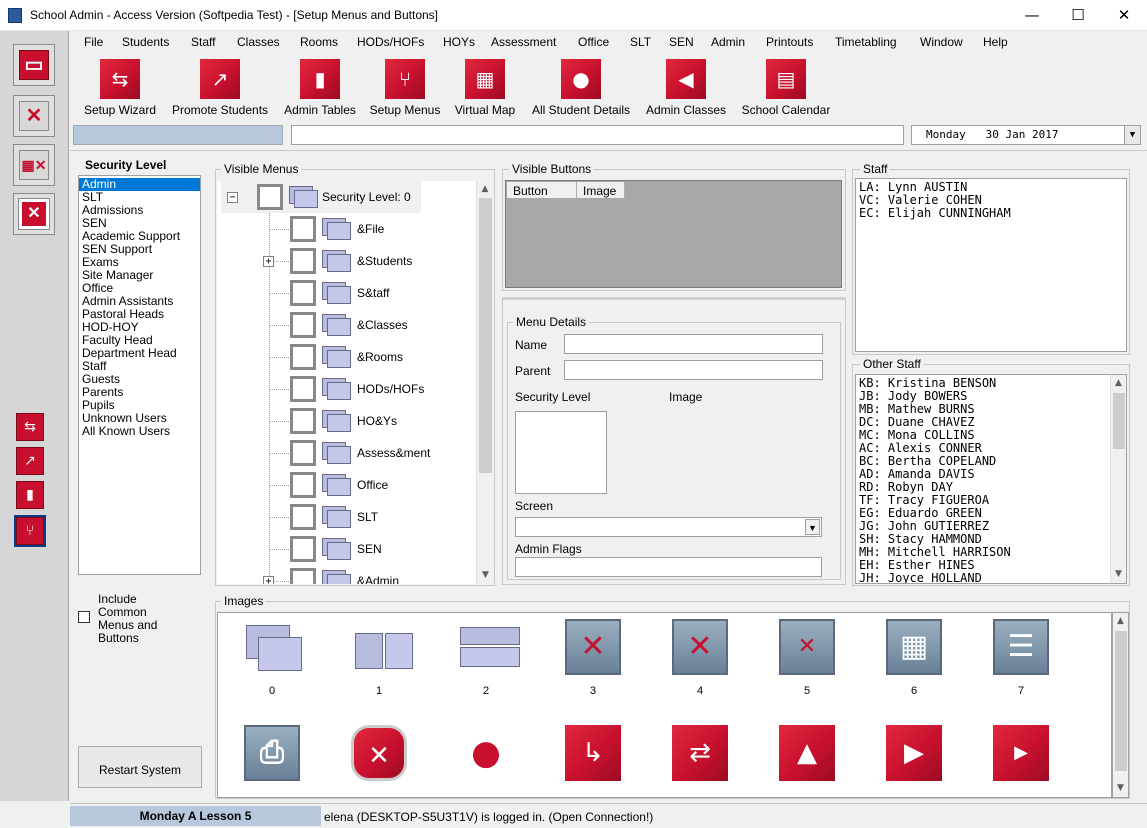 This screenshot has height=828, width=1147. Describe the element at coordinates (693, 370) in the screenshot. I see `parent-input` at that location.